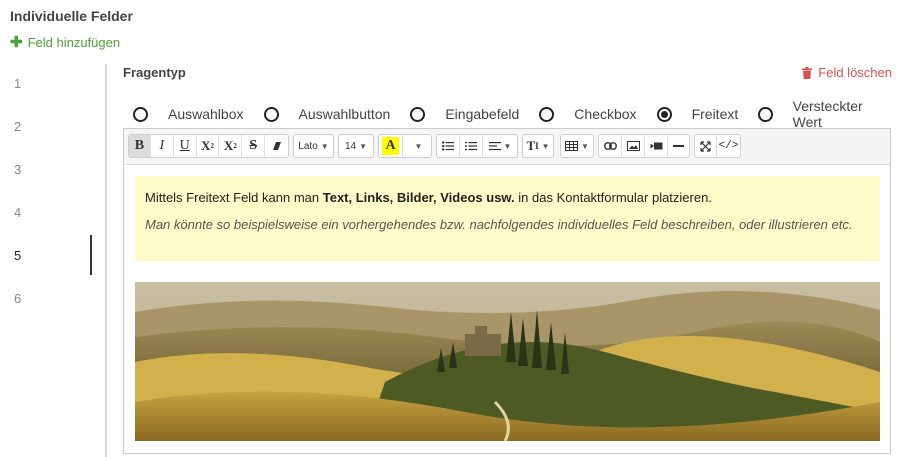  I want to click on color-button-group: A ▼, so click(405, 146).